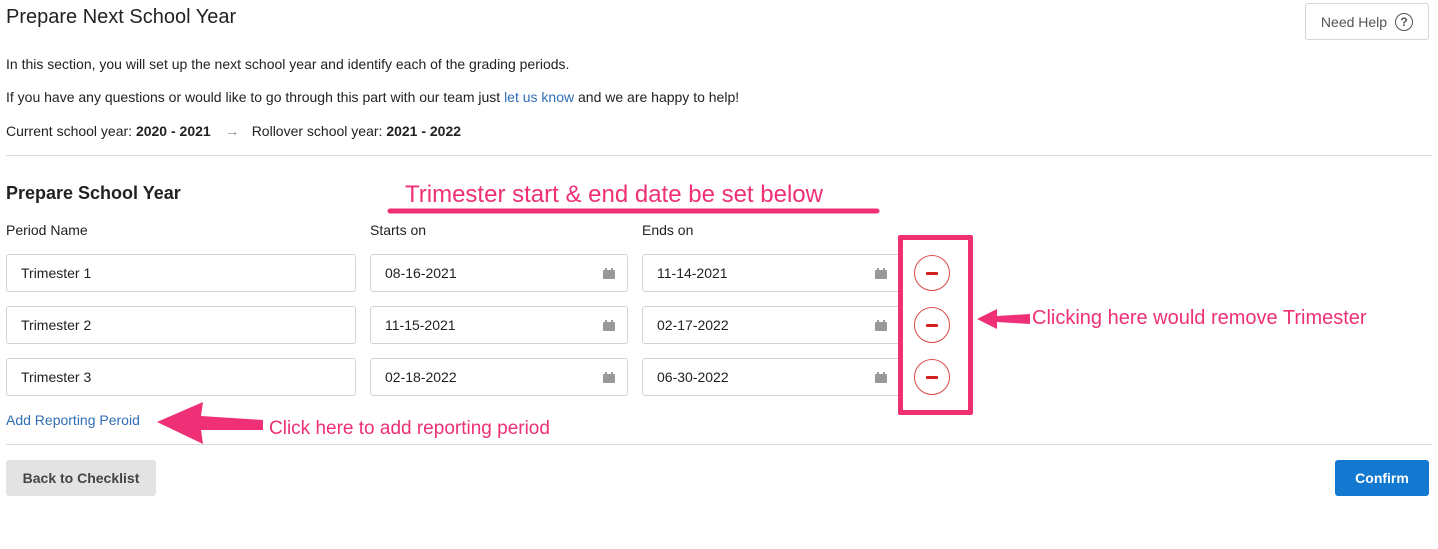 The width and height of the screenshot is (1438, 549). Describe the element at coordinates (421, 377) in the screenshot. I see `start-date-value: 02-18-2022` at that location.